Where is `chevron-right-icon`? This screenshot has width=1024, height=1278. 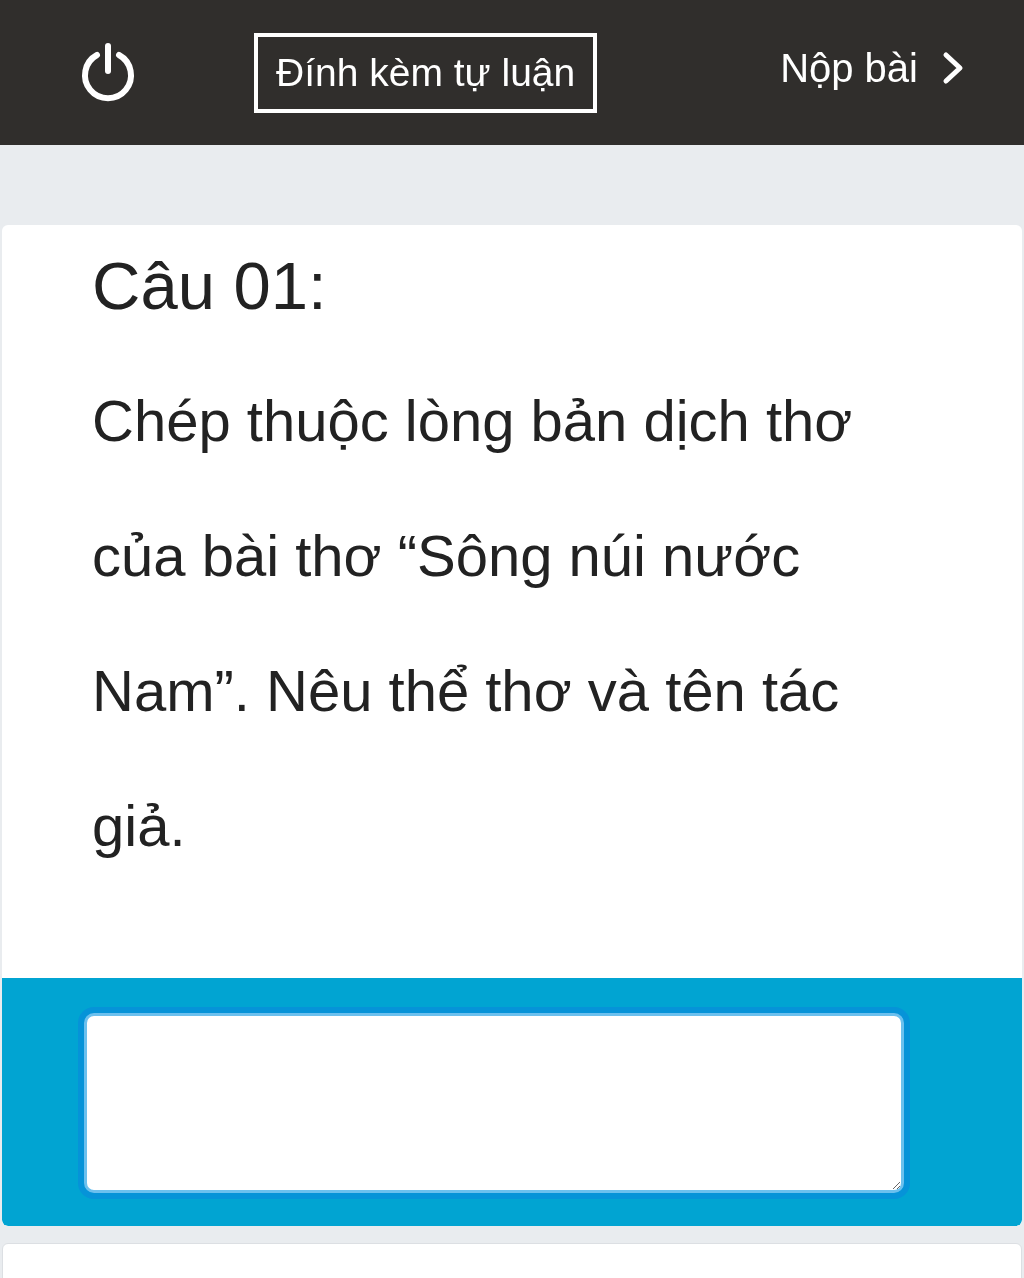
chevron-right-icon is located at coordinates (953, 67).